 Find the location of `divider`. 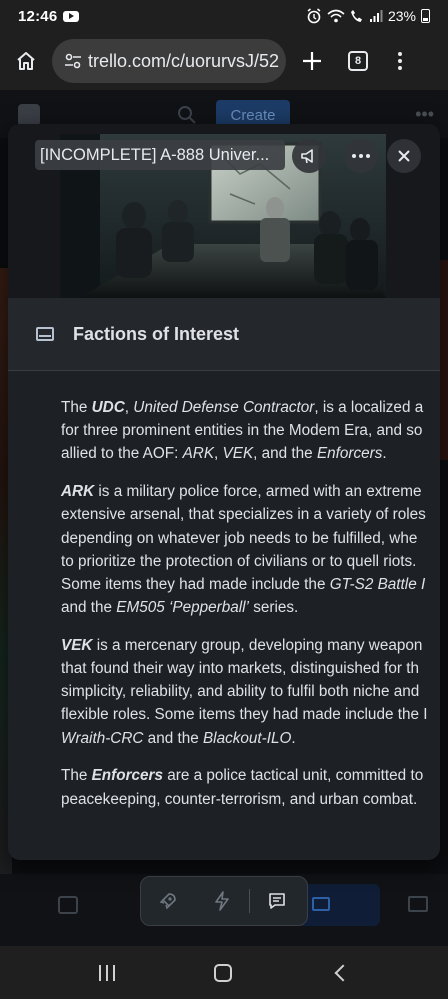

divider is located at coordinates (224, 370).